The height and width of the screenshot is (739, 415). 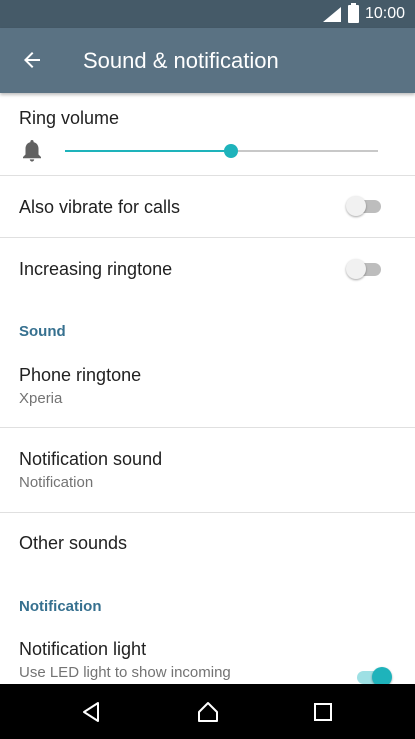 What do you see at coordinates (69, 118) in the screenshot?
I see `ring-volume-label: Ring volume` at bounding box center [69, 118].